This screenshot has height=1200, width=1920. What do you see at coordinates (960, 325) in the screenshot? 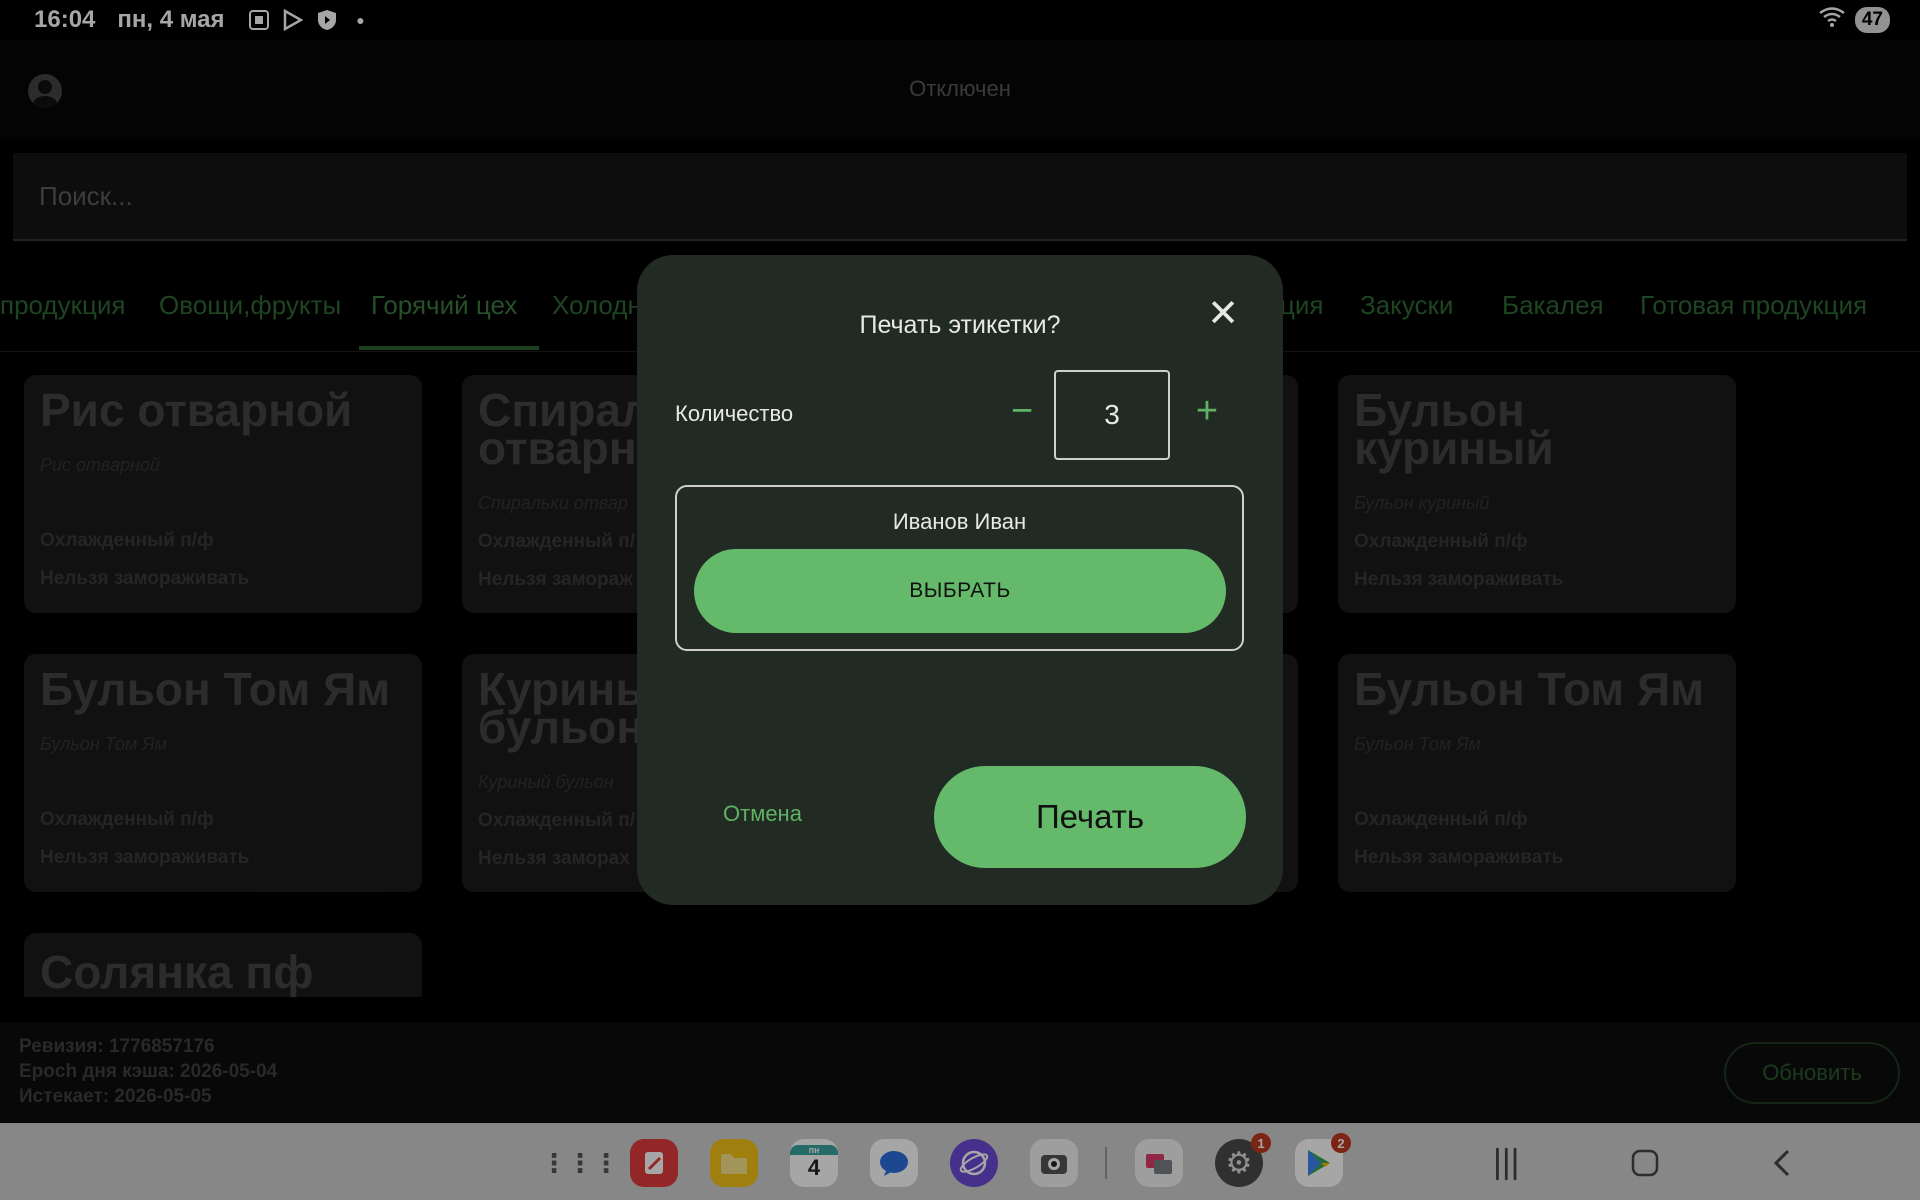
I see `dialog-title: Печать этикетки?` at bounding box center [960, 325].